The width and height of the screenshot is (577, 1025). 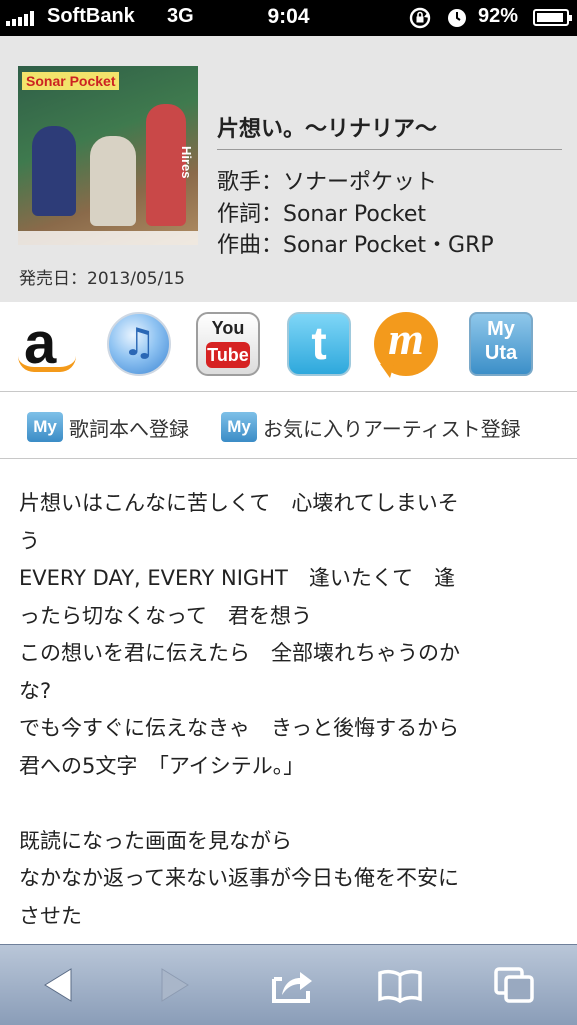 What do you see at coordinates (327, 129) in the screenshot?
I see `song-title: 片想い。〜リナリア〜` at bounding box center [327, 129].